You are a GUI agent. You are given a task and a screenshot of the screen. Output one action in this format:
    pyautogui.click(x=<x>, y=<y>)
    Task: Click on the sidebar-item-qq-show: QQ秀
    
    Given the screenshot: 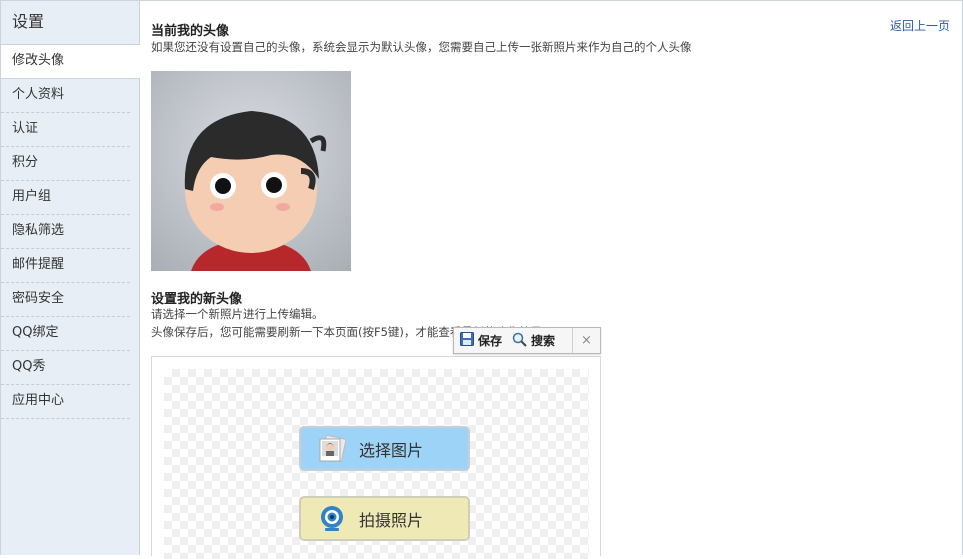 What is the action you would take?
    pyautogui.click(x=65, y=368)
    